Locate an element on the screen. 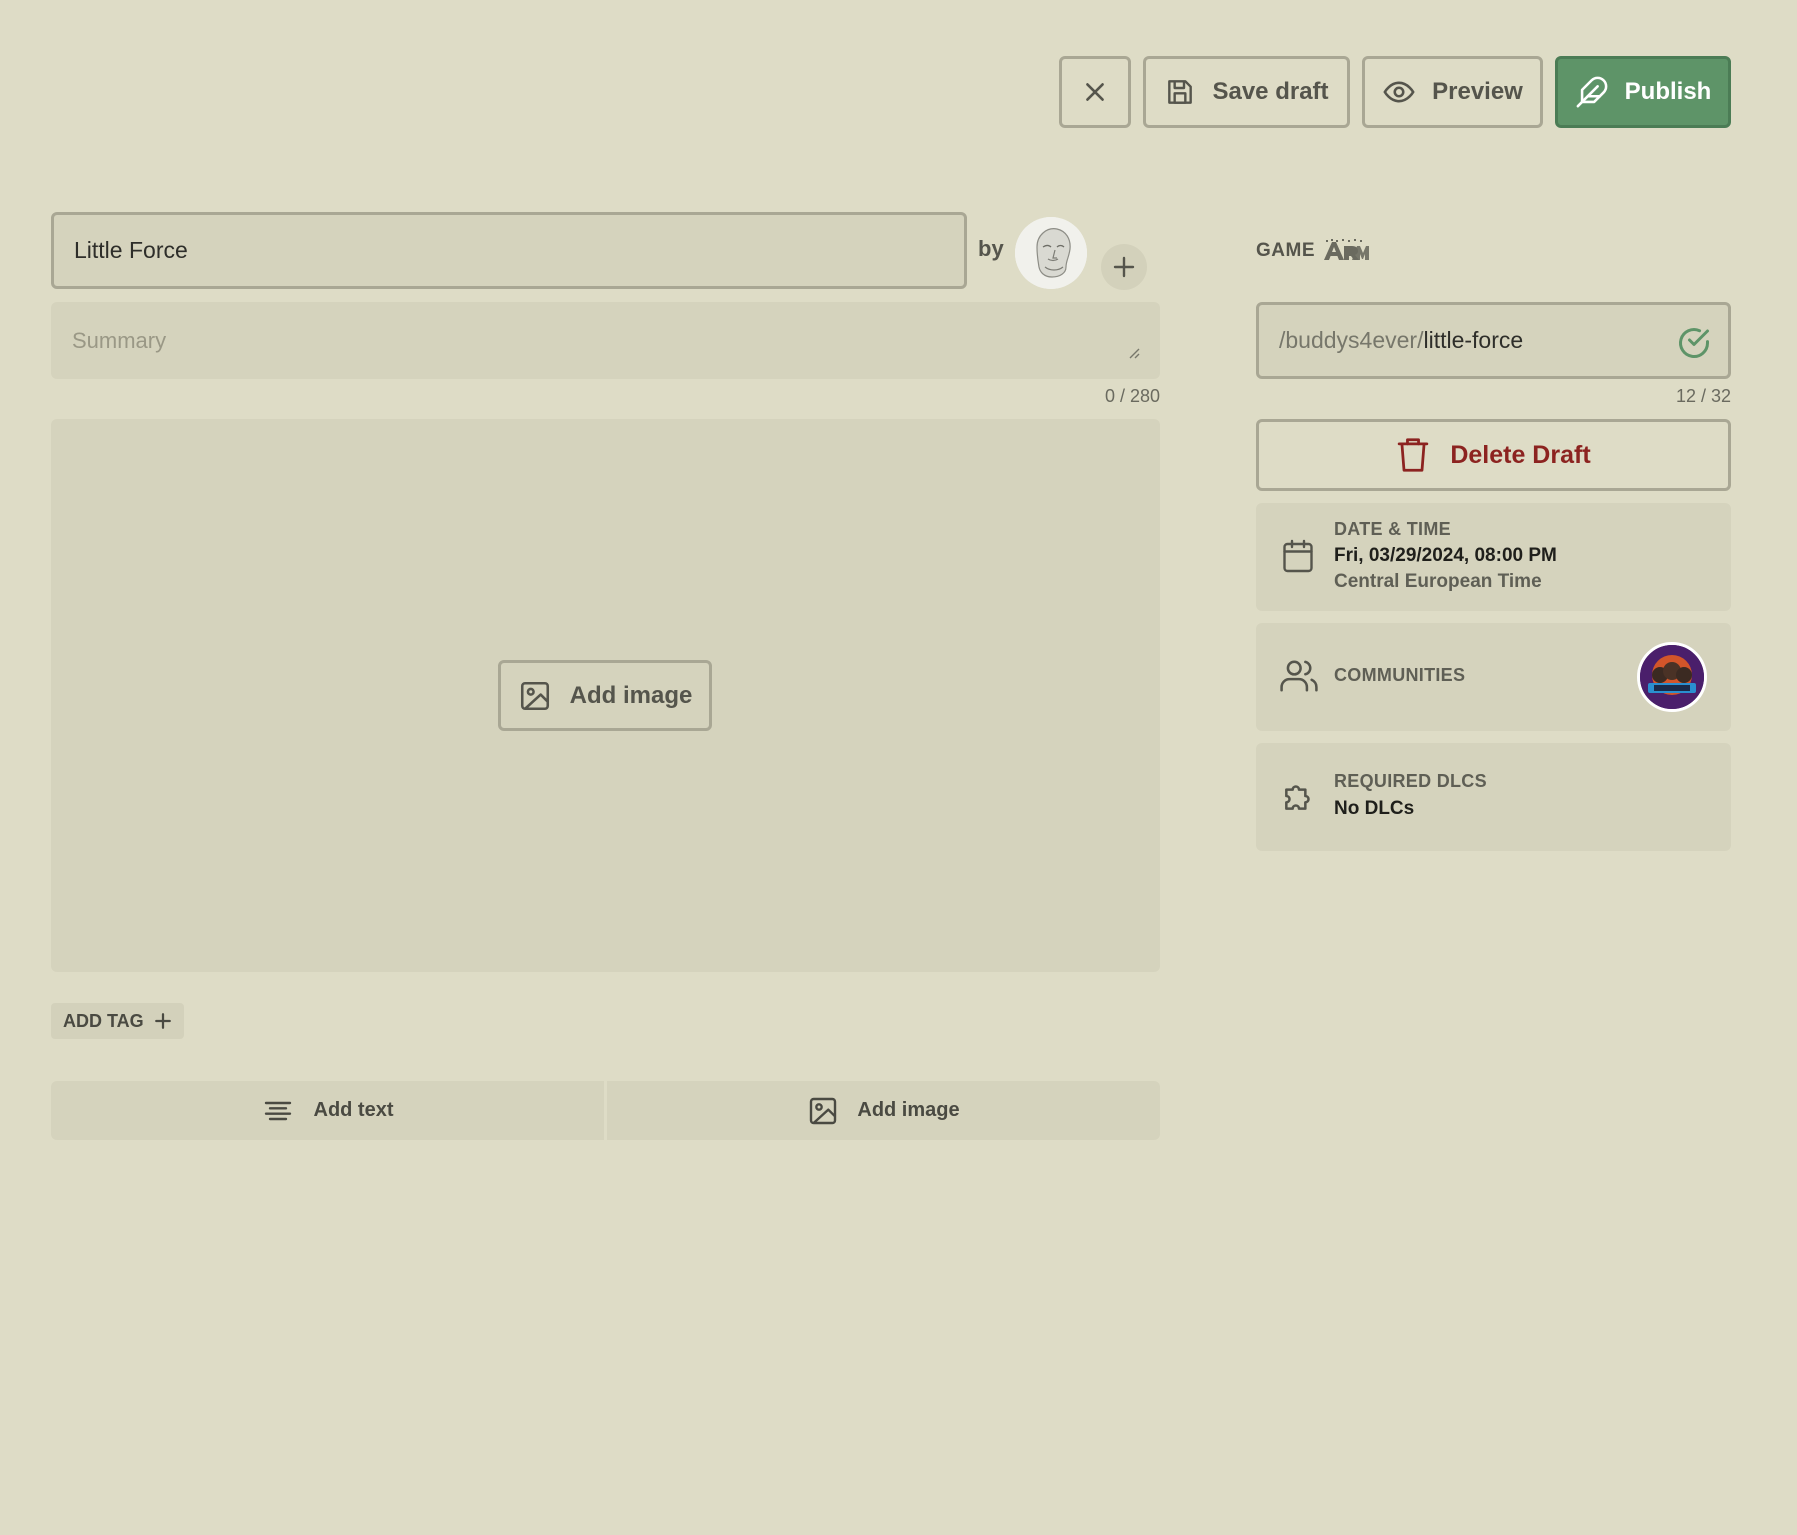 The image size is (1797, 1535). date-time-label: DATE & TIME is located at coordinates (1392, 529).